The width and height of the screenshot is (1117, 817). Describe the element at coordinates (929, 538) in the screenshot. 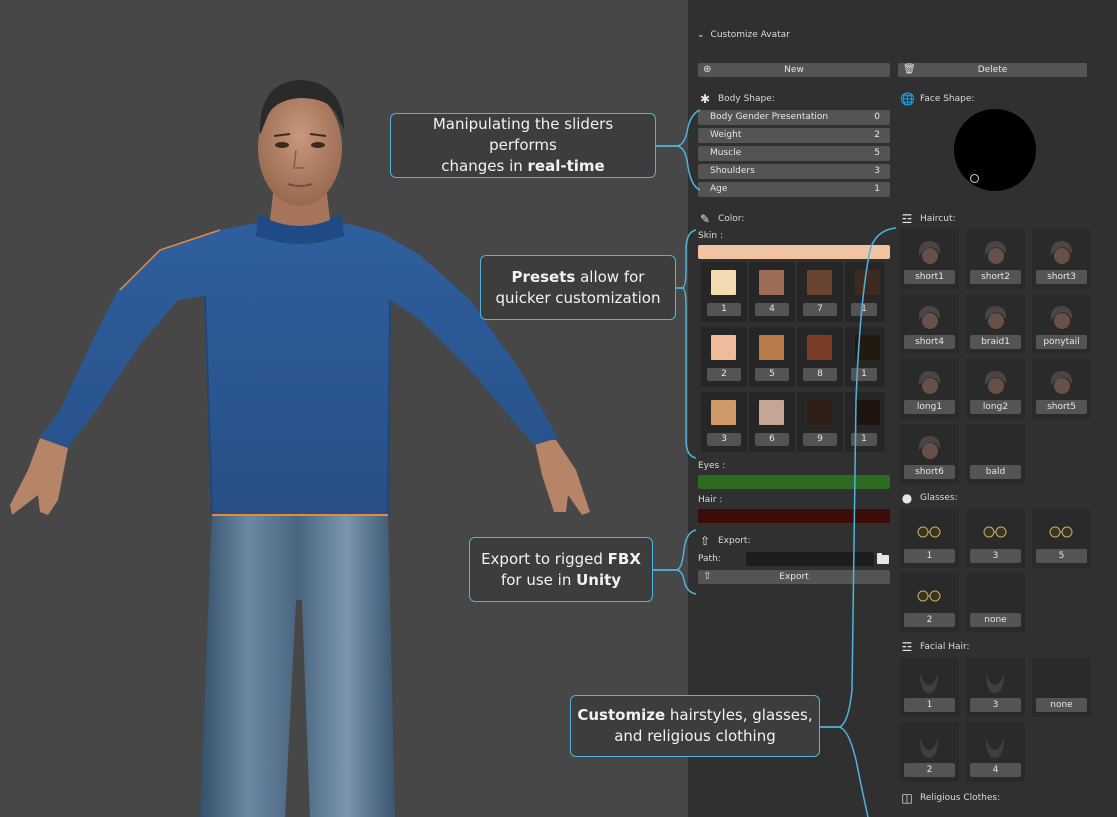

I see `glasses-option: 1` at that location.